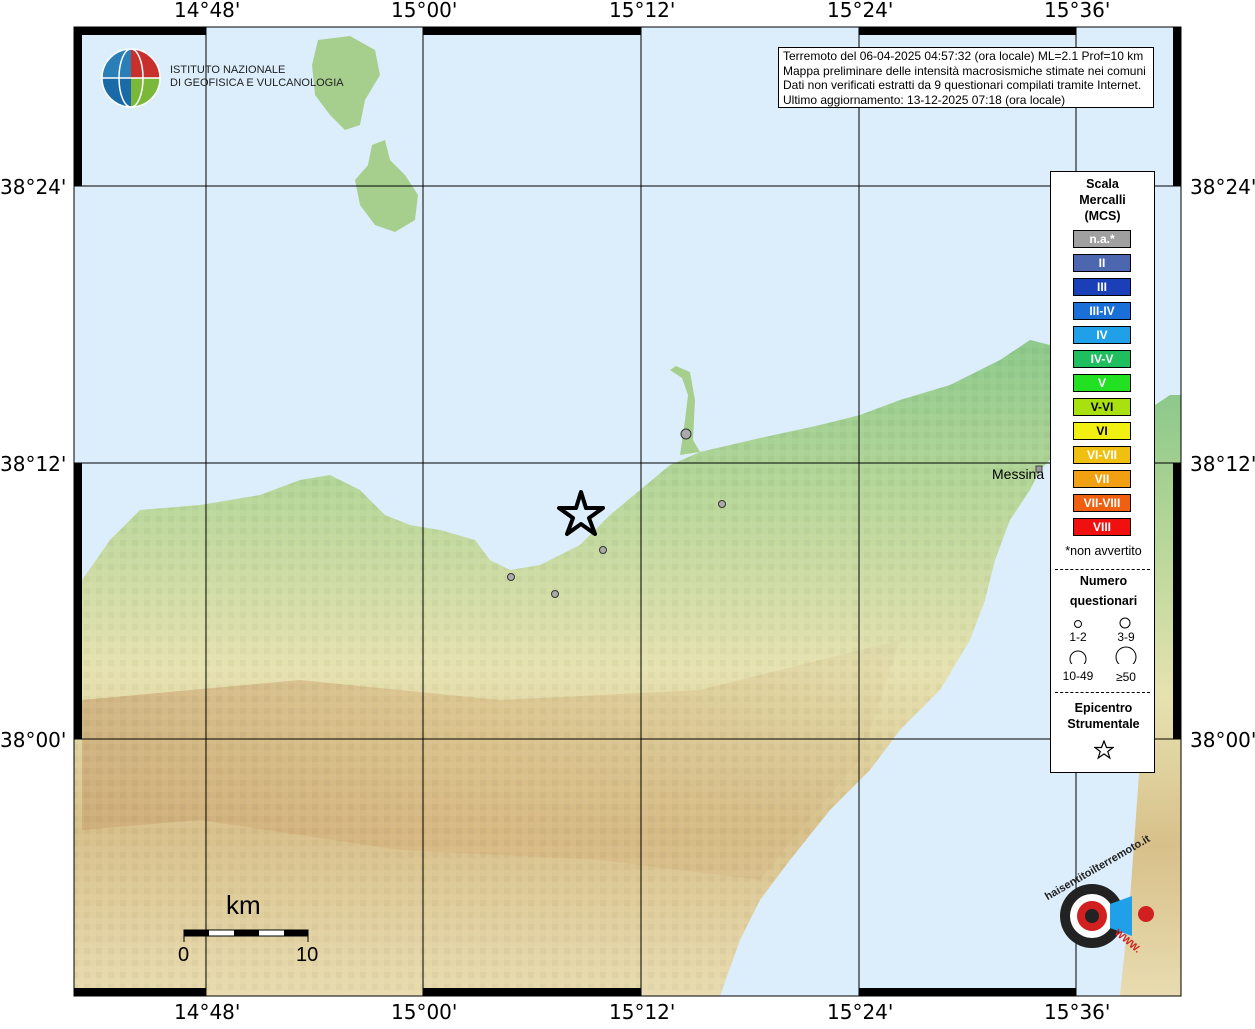 Image resolution: width=1255 pixels, height=1029 pixels. Describe the element at coordinates (1104, 750) in the screenshot. I see `epicenter-star-icon` at that location.